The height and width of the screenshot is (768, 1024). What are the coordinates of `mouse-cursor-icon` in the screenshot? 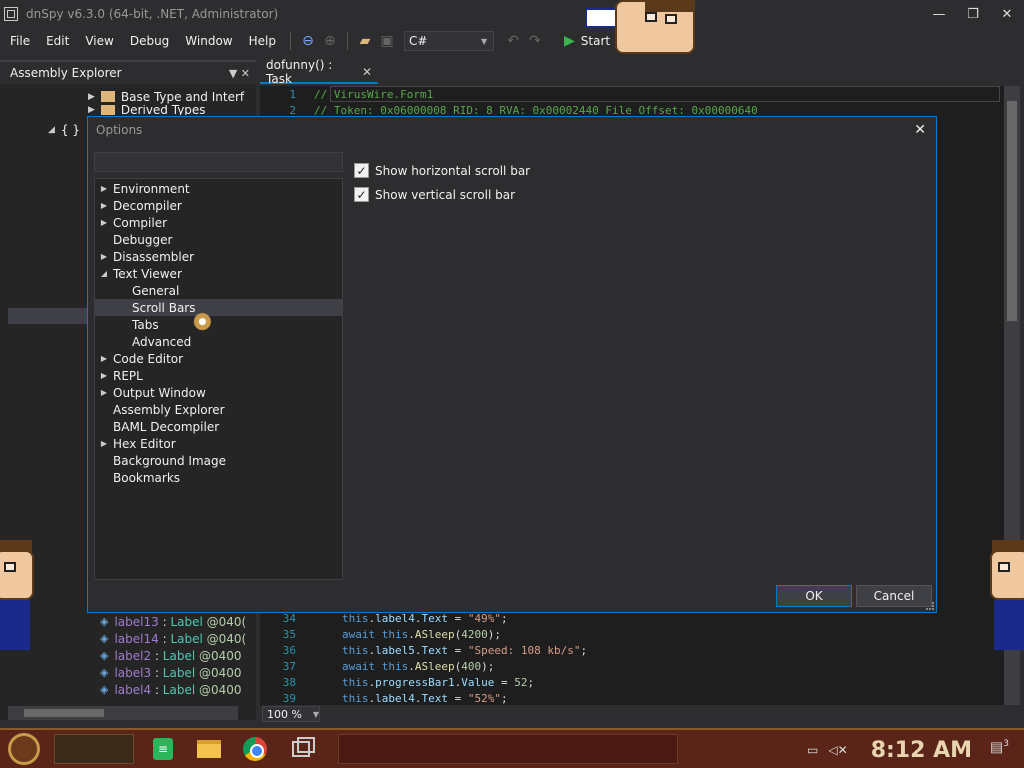 It's located at (200, 324).